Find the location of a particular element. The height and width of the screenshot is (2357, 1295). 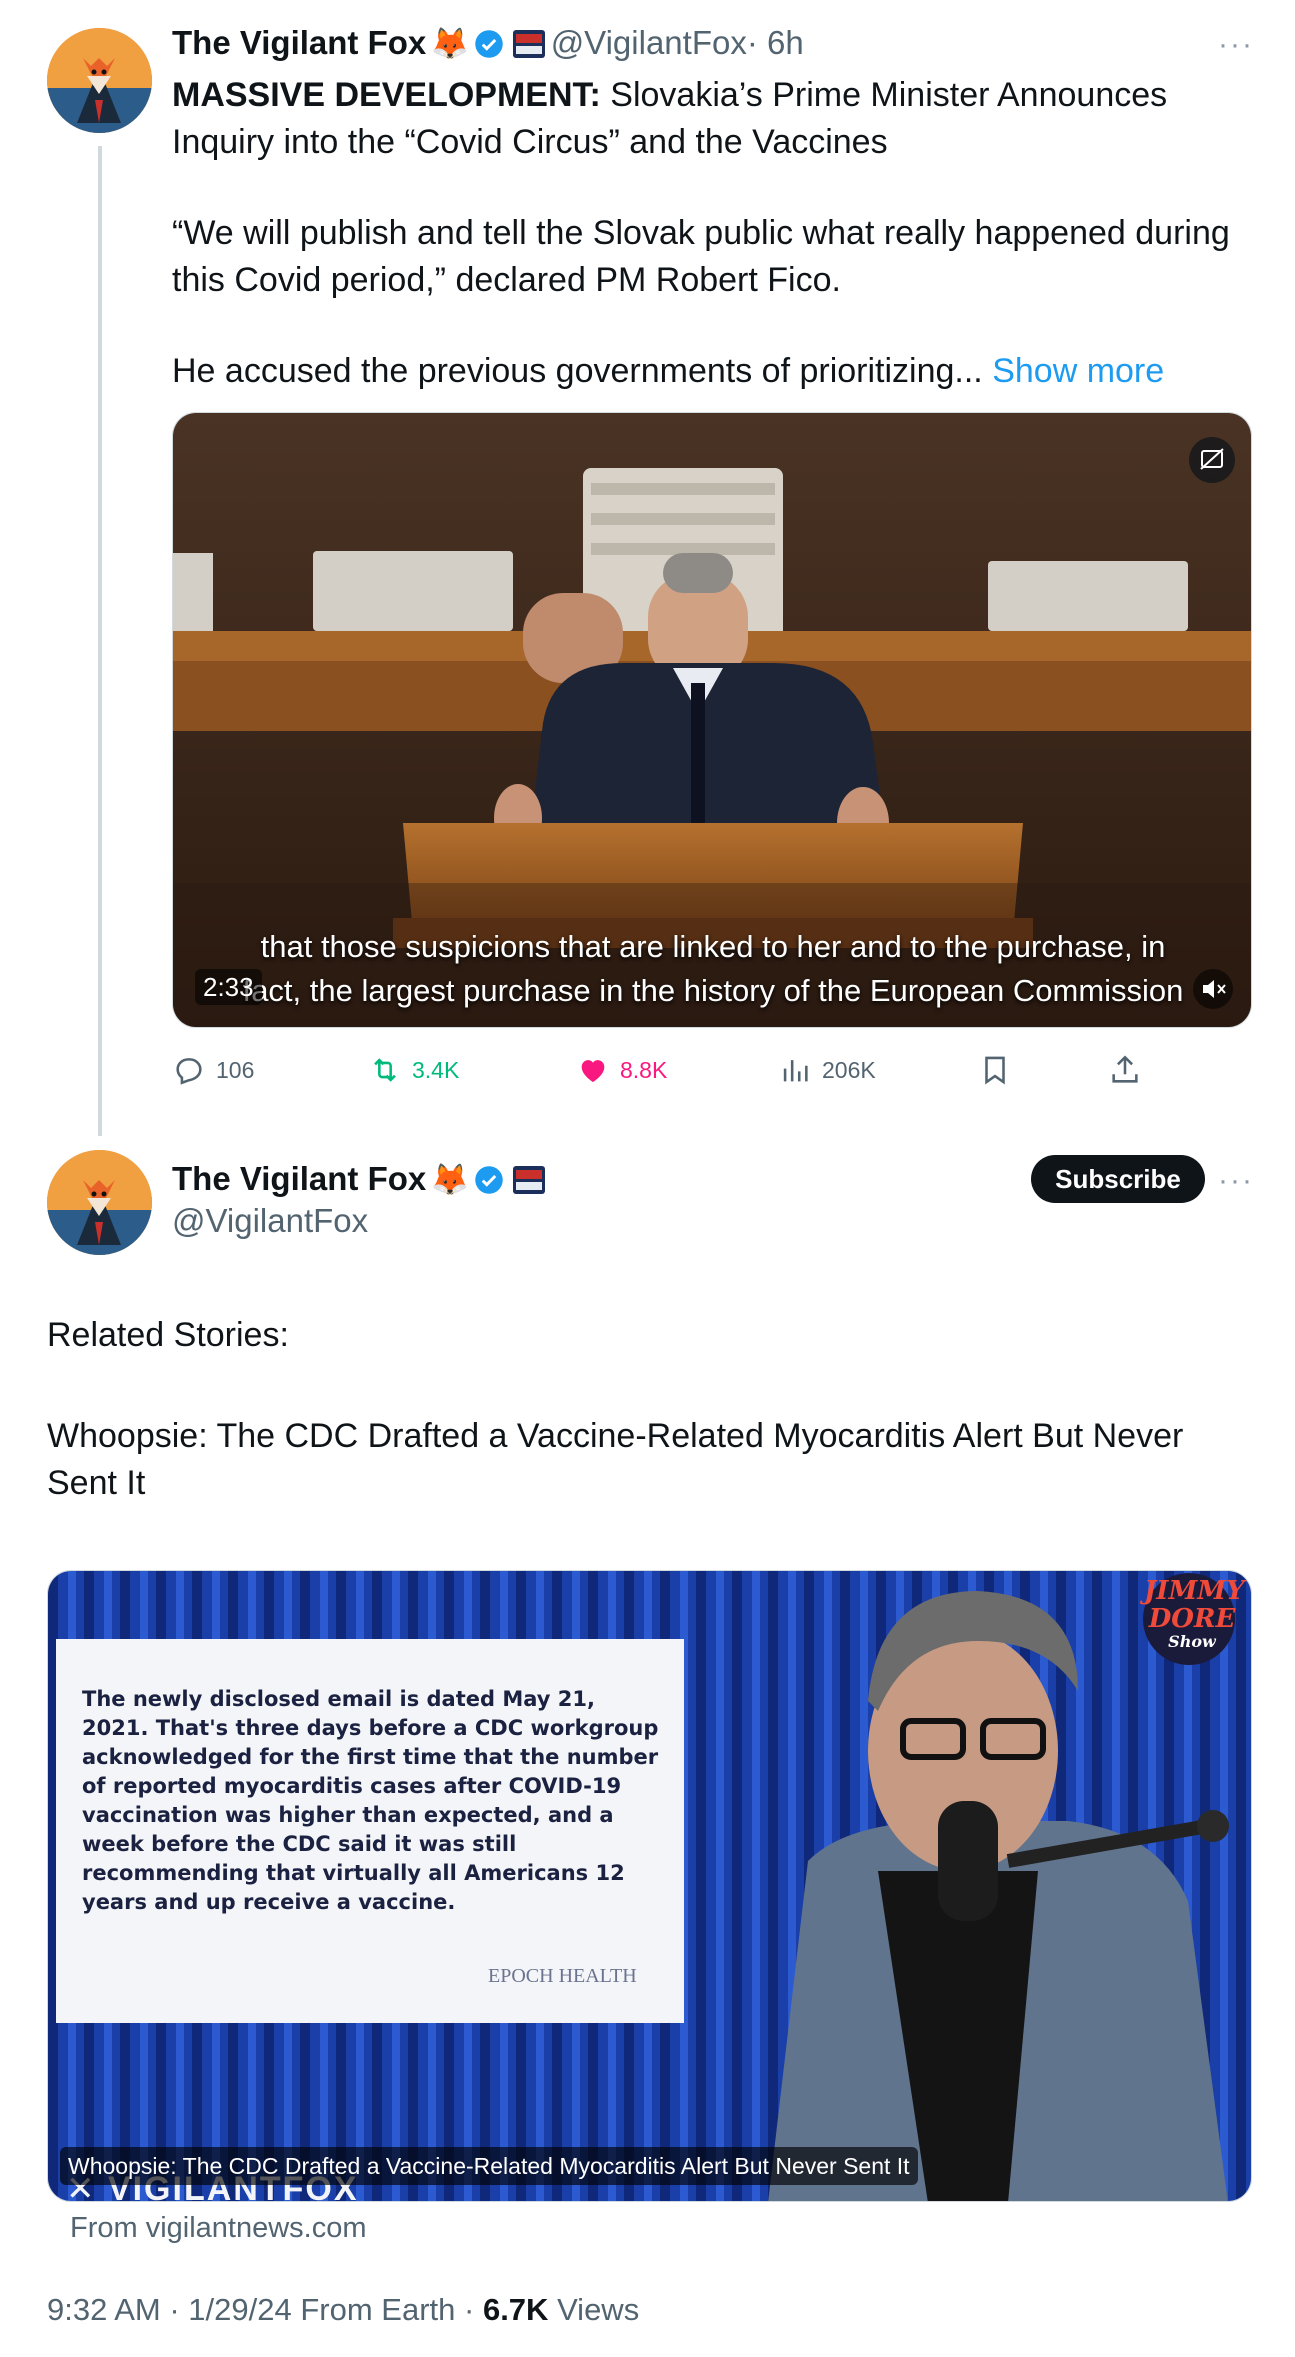

subscribe-button: Subscribe is located at coordinates (1118, 1179).